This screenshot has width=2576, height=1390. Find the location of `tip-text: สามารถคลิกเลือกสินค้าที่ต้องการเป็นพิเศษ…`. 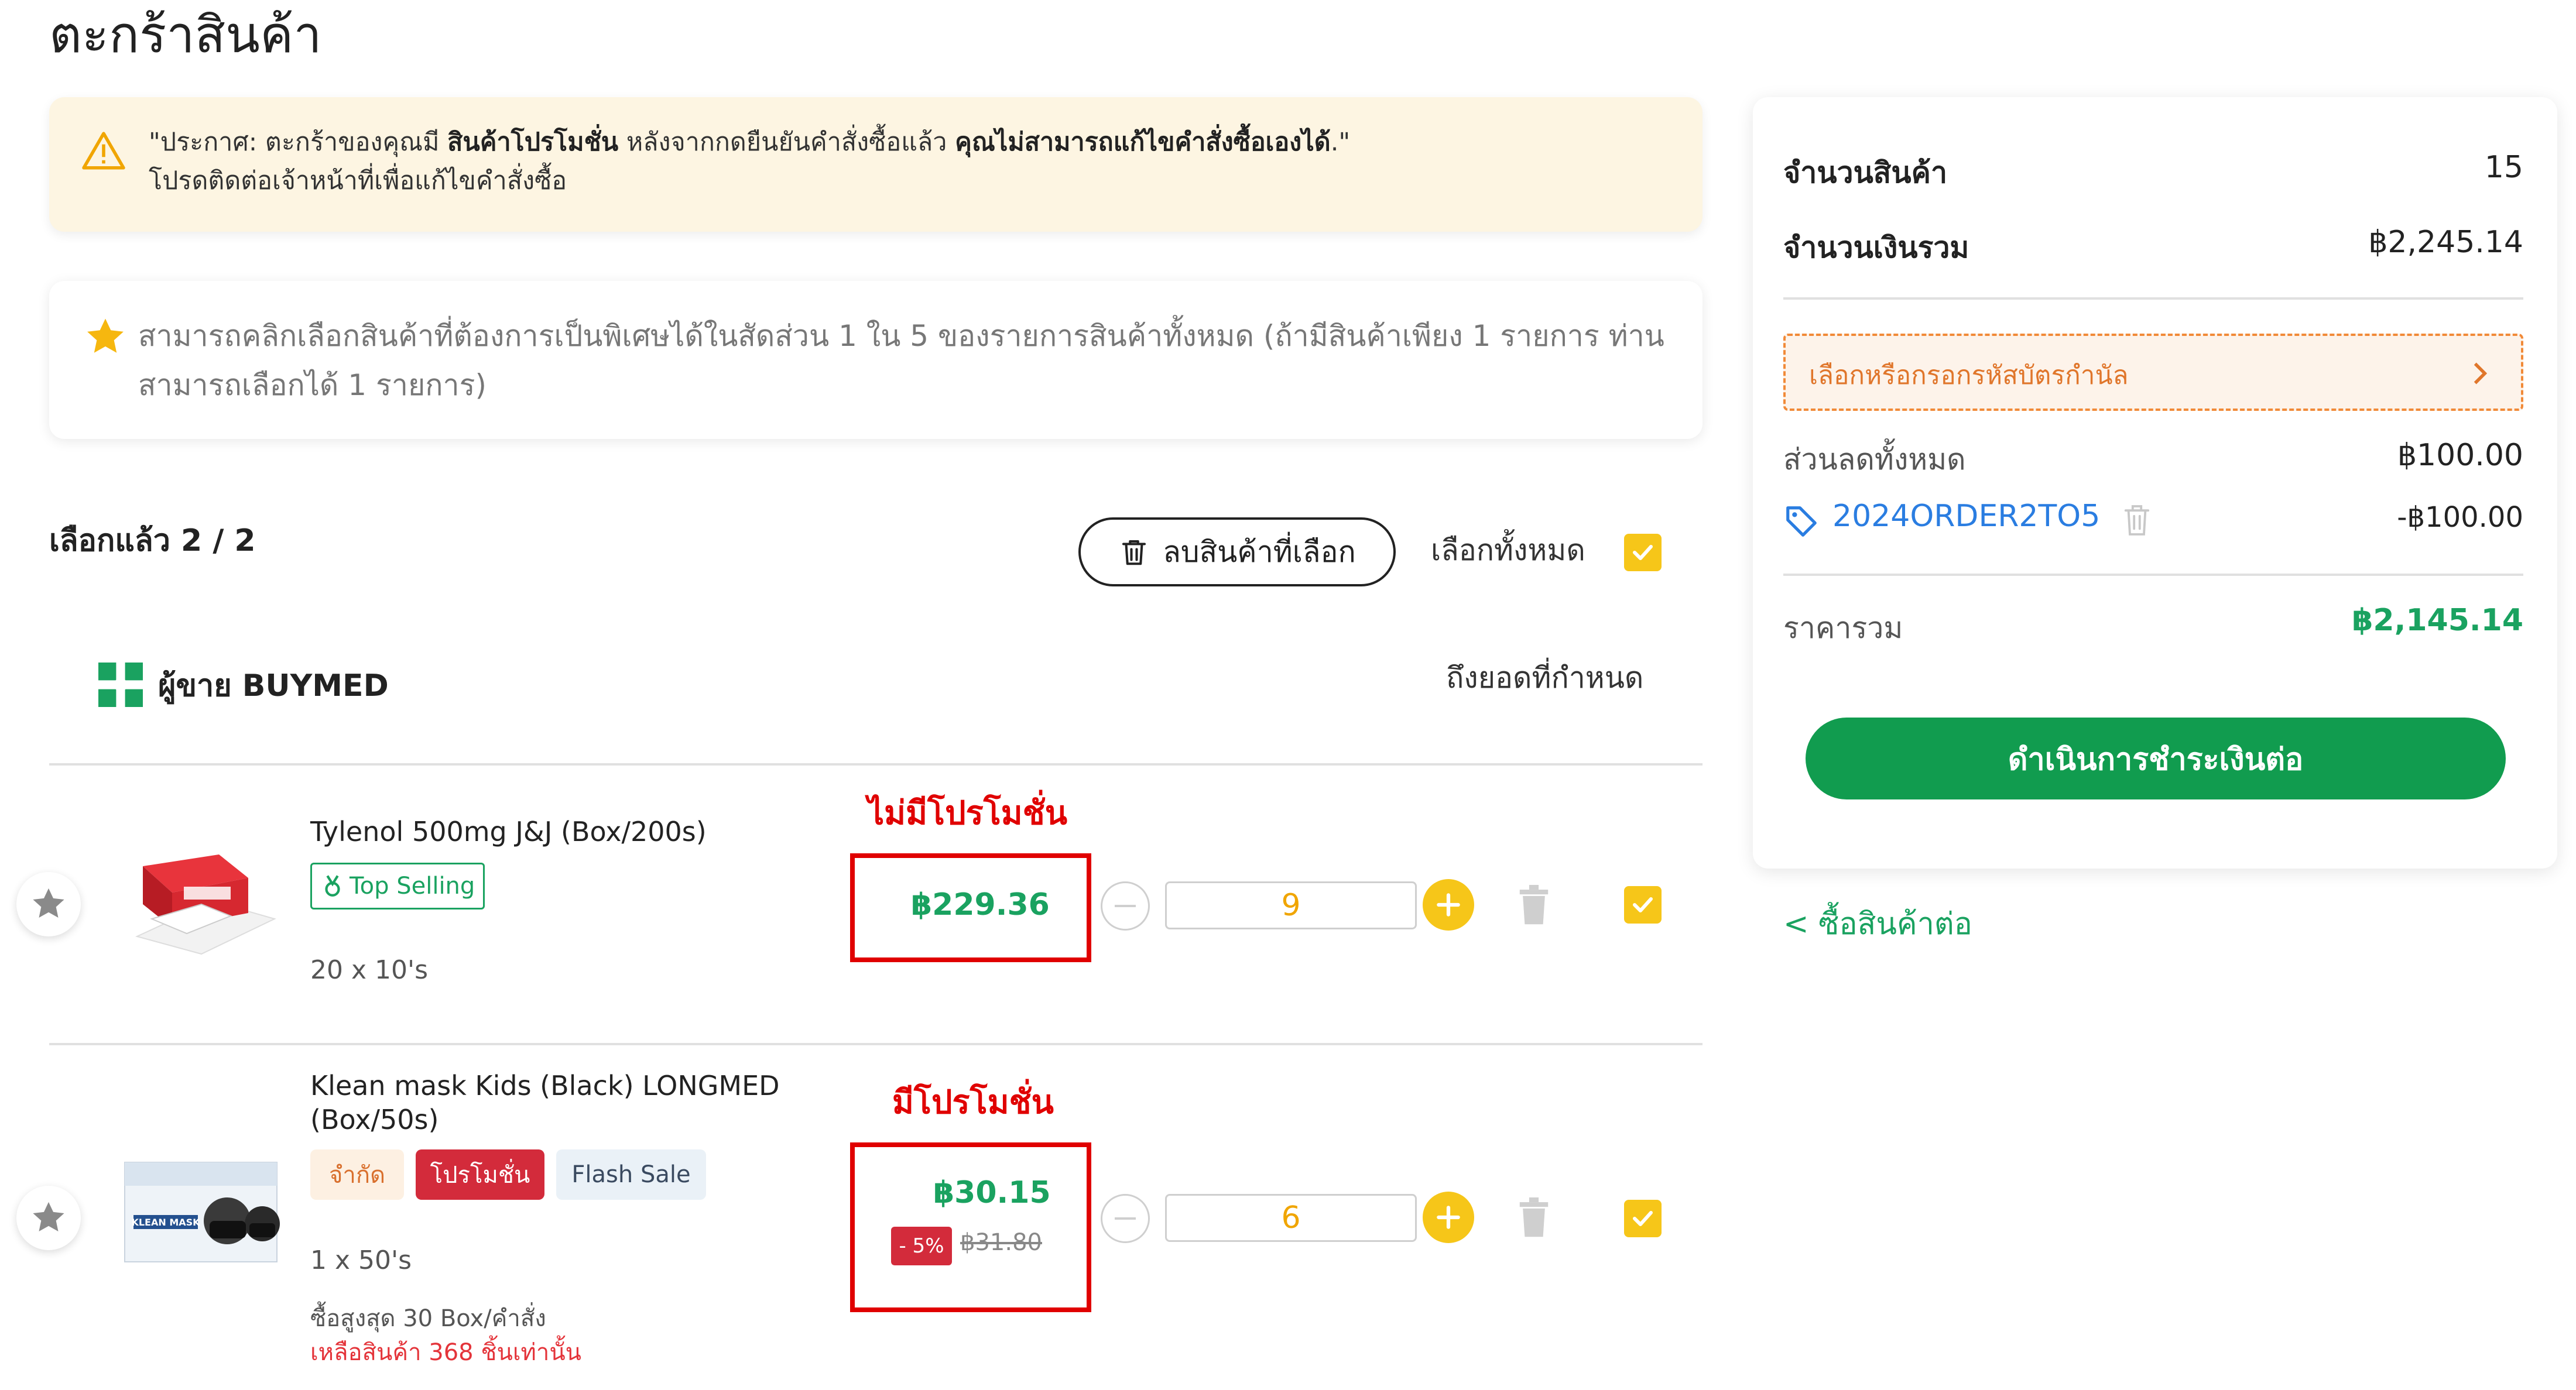

tip-text: สามารถคลิกเลือกสินค้าที่ต้องการเป็นพิเศษ… is located at coordinates (901, 360).